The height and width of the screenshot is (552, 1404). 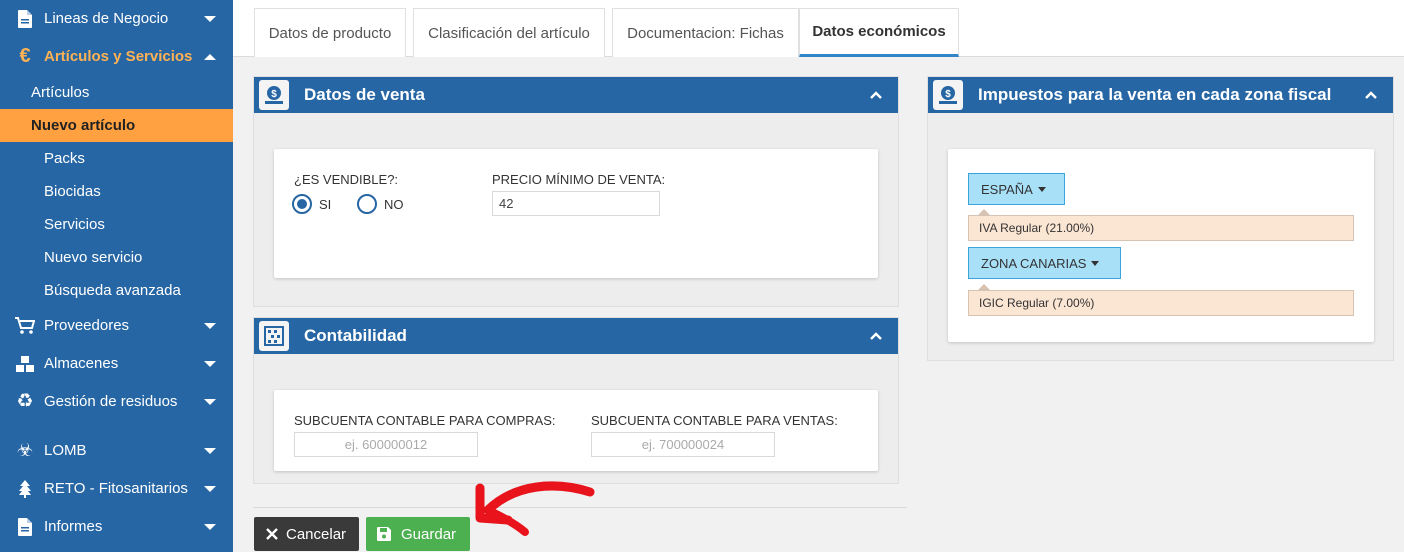 What do you see at coordinates (394, 204) in the screenshot?
I see `vendible-no-label: NO` at bounding box center [394, 204].